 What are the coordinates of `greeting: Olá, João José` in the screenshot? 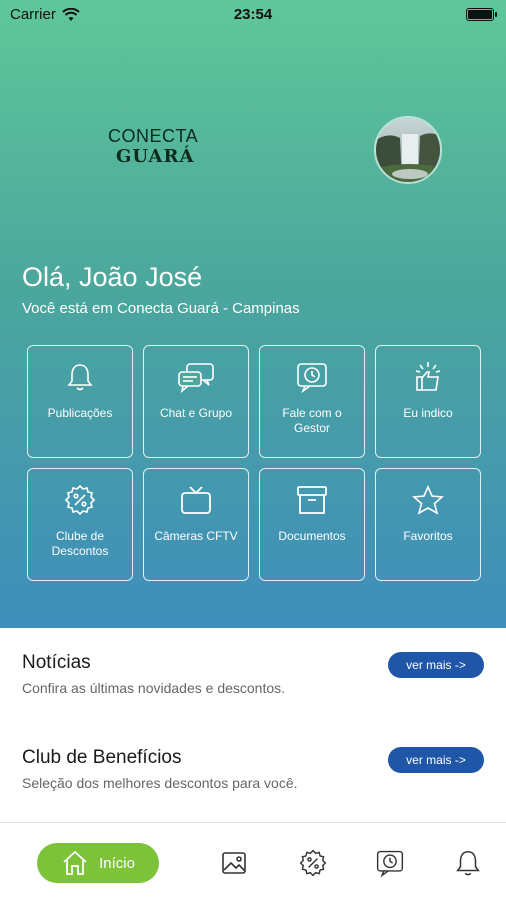 It's located at (112, 277).